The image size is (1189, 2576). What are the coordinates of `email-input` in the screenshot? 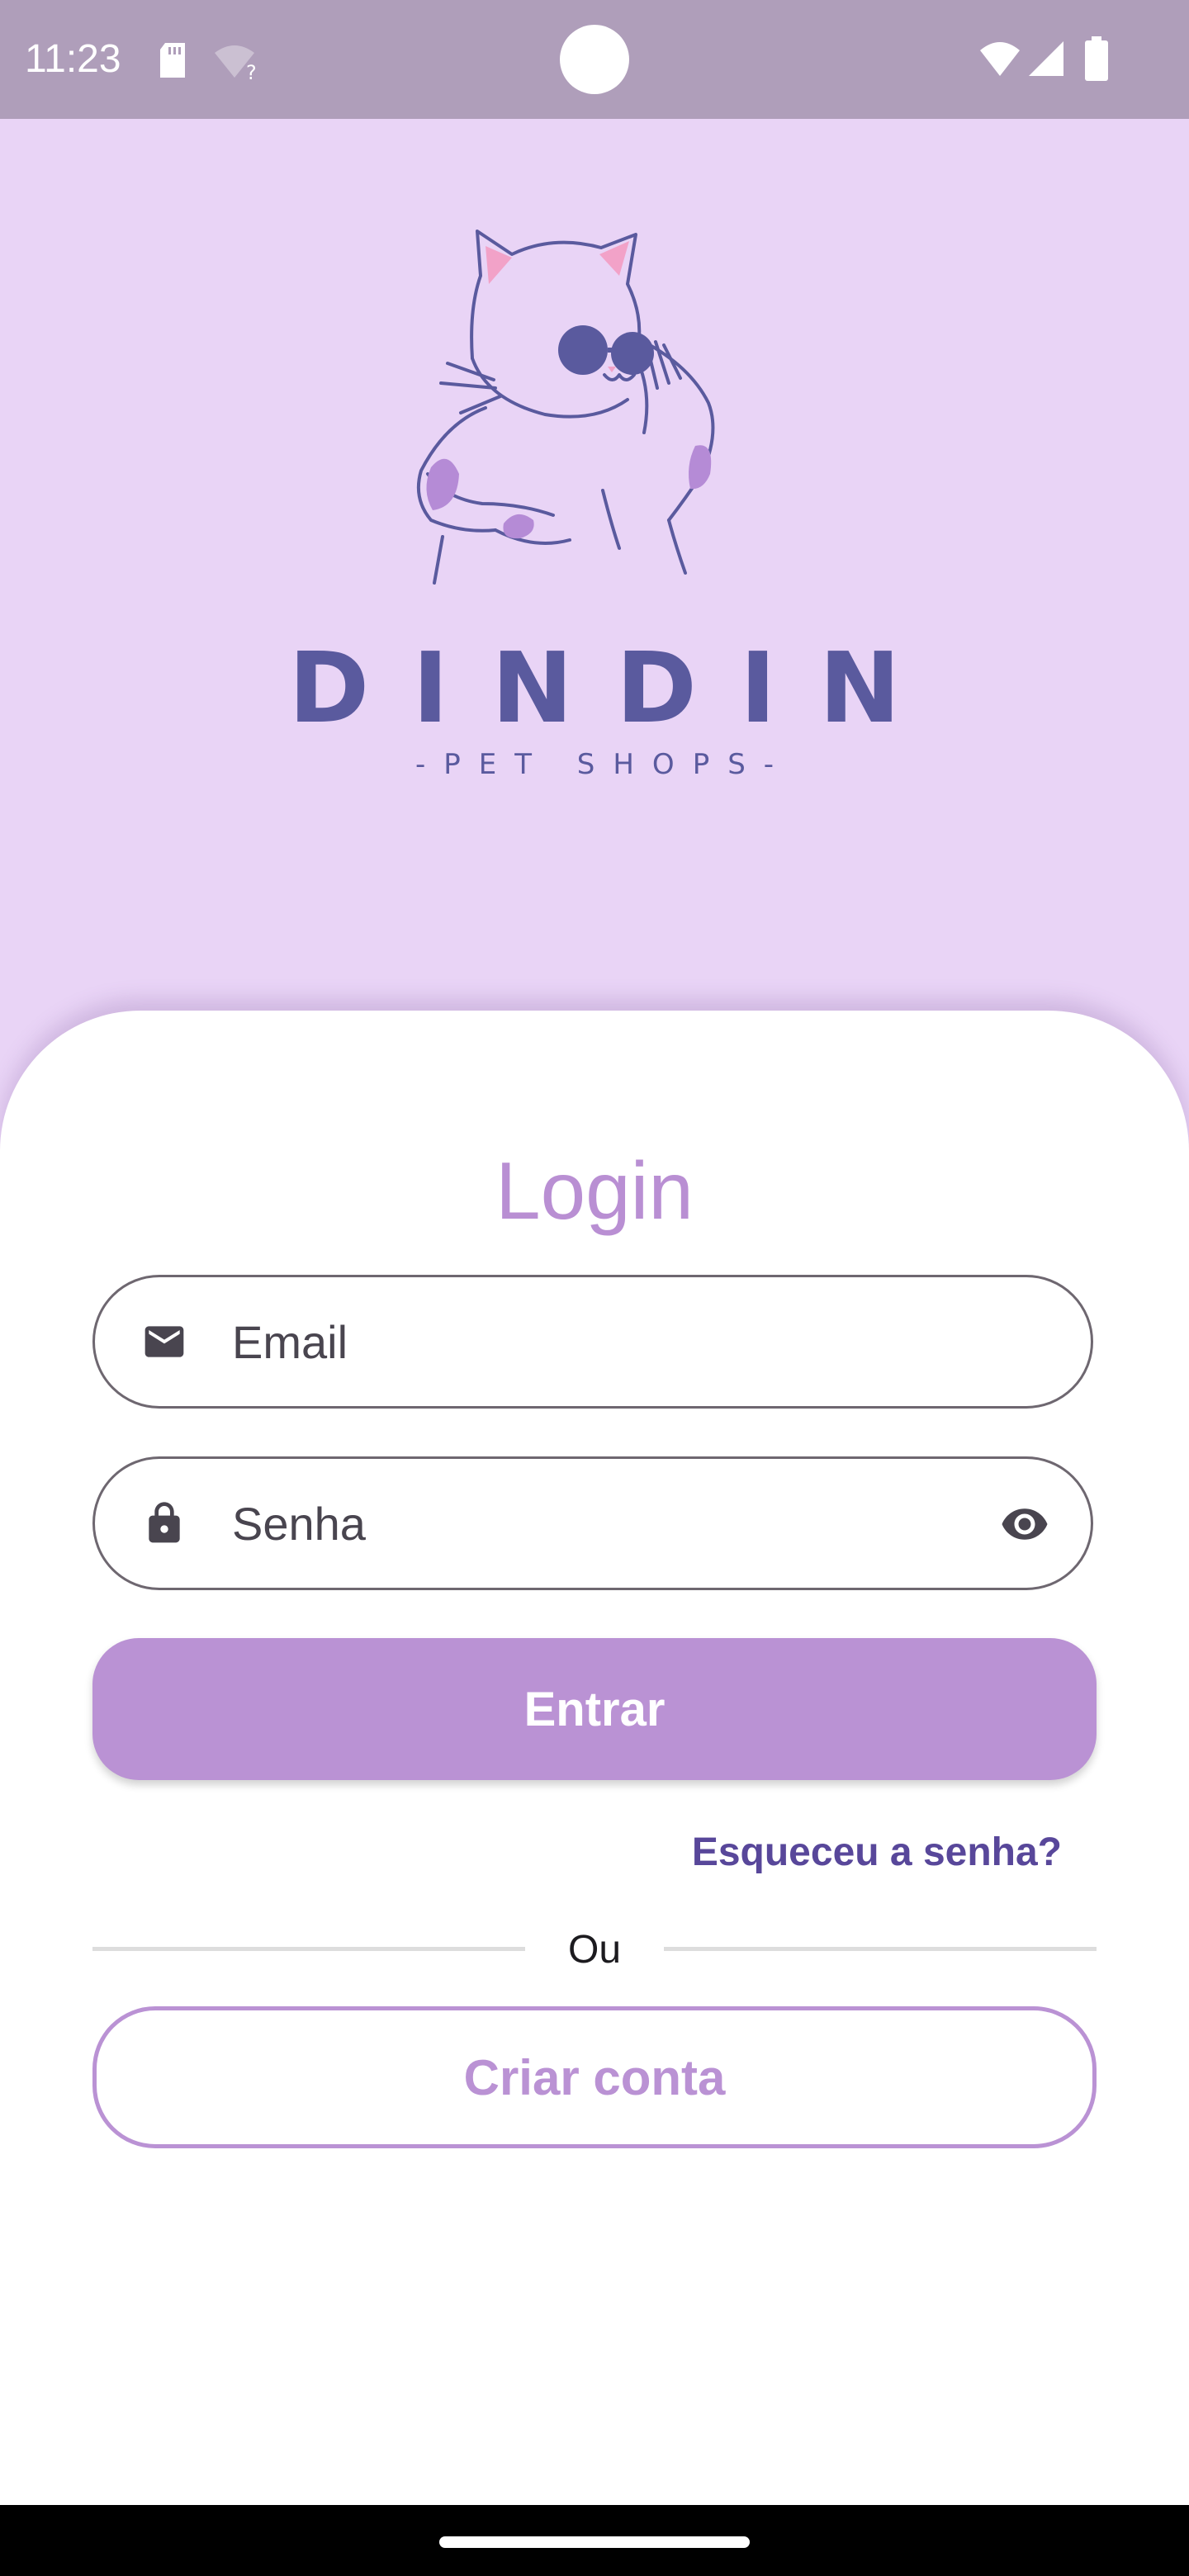 It's located at (603, 1341).